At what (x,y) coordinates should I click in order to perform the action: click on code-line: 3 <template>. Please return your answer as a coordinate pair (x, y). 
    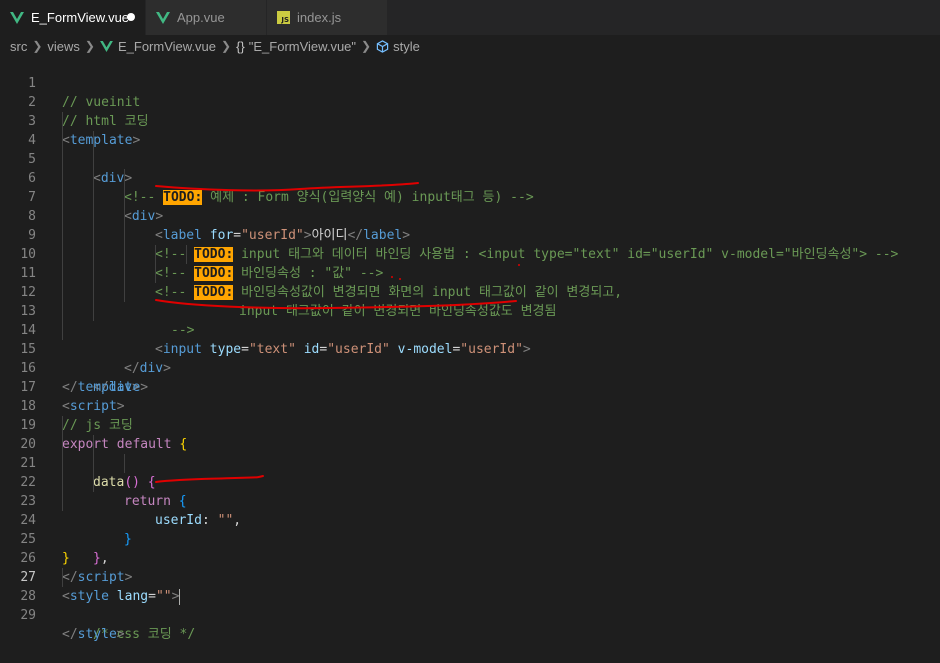
    Looking at the image, I should click on (470, 120).